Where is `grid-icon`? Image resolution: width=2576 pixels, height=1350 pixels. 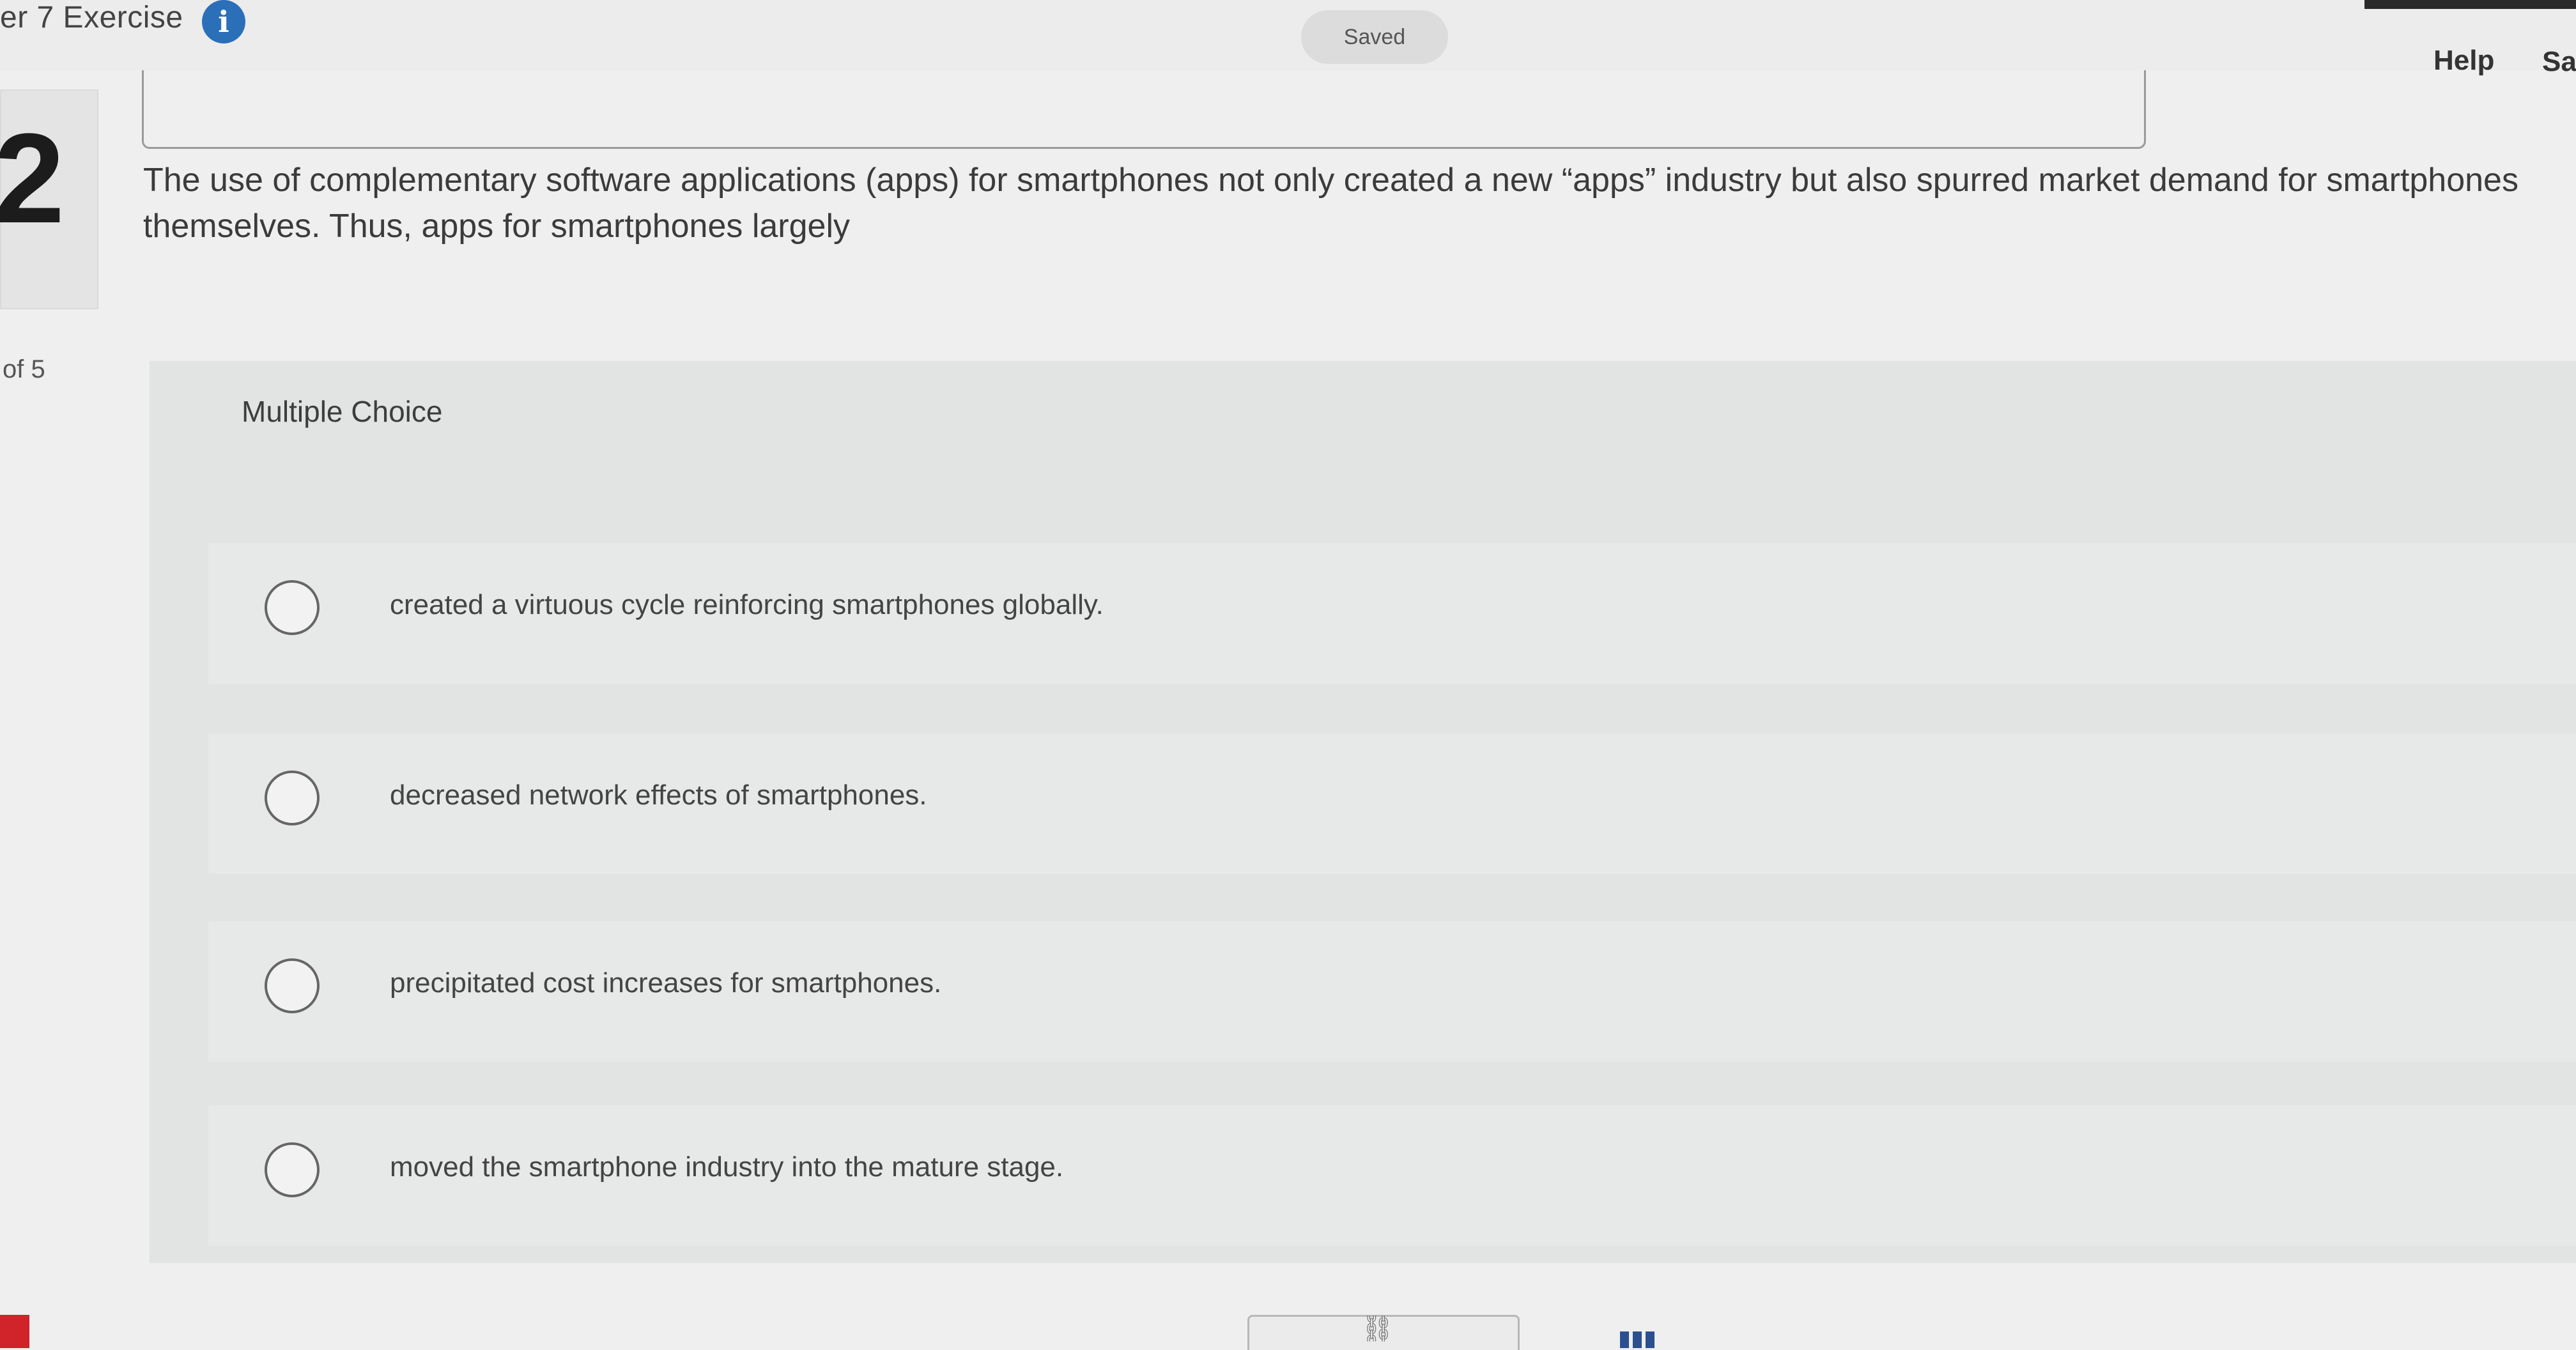
grid-icon is located at coordinates (1638, 1339).